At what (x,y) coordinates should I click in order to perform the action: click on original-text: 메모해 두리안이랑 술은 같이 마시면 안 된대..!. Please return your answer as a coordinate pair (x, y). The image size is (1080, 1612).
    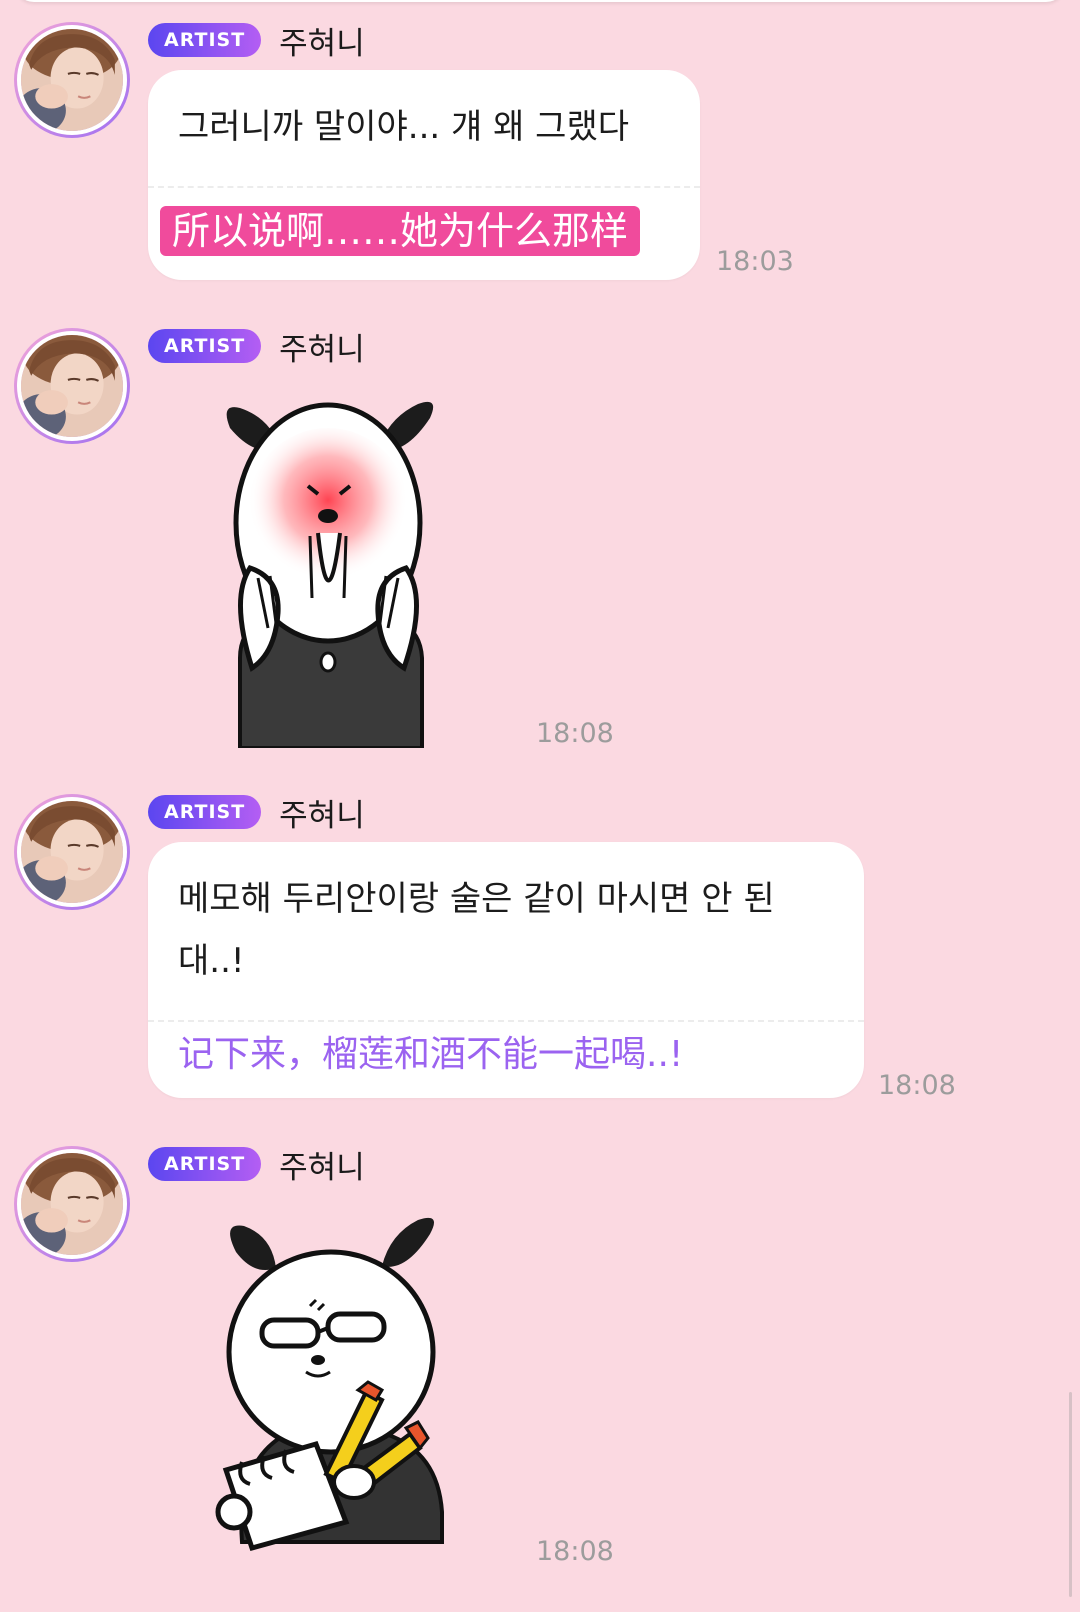
    Looking at the image, I should click on (476, 930).